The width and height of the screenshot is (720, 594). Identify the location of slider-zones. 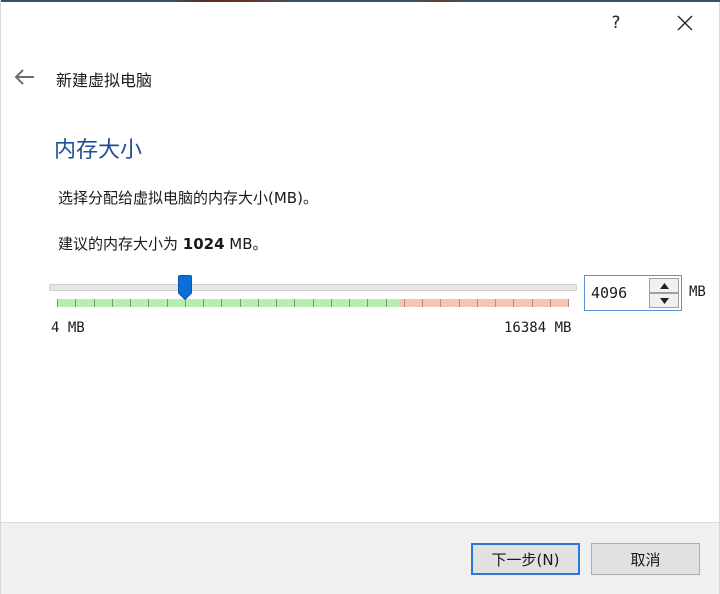
(313, 303).